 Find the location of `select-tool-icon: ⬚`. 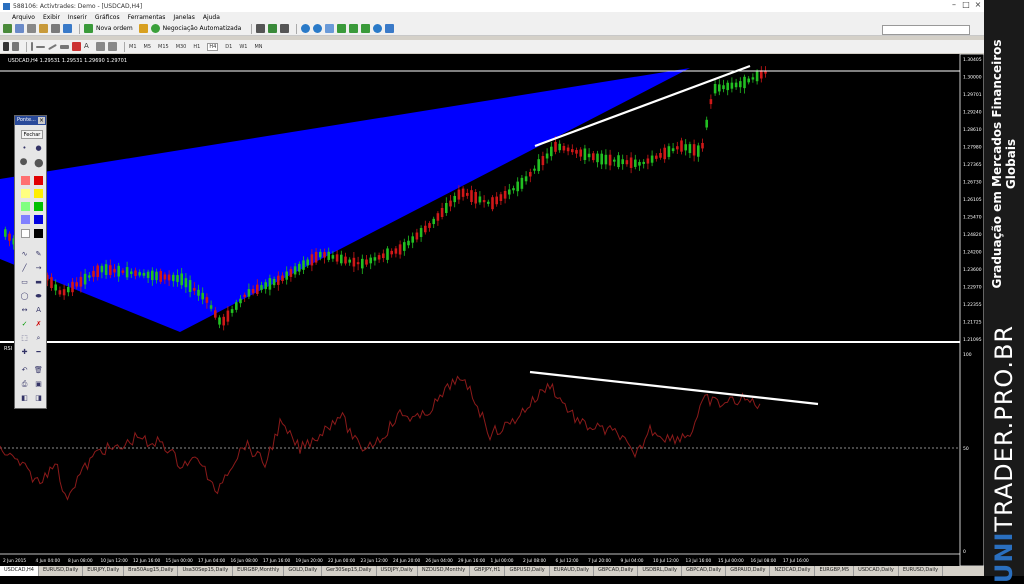

select-tool-icon: ⬚ is located at coordinates (24, 338).